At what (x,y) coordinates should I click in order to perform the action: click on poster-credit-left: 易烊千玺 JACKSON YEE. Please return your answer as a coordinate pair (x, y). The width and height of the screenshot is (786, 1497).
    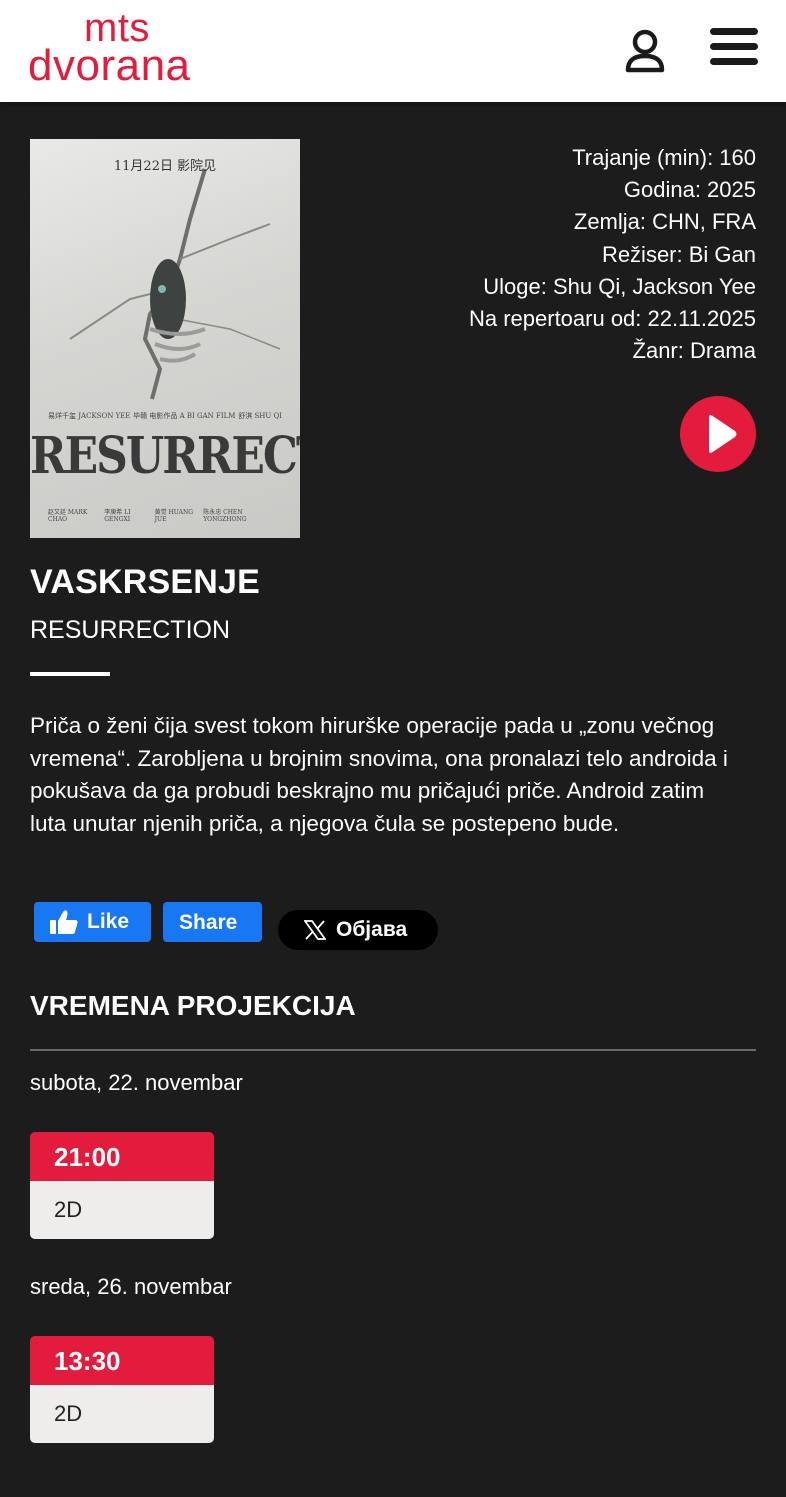
    Looking at the image, I should click on (89, 416).